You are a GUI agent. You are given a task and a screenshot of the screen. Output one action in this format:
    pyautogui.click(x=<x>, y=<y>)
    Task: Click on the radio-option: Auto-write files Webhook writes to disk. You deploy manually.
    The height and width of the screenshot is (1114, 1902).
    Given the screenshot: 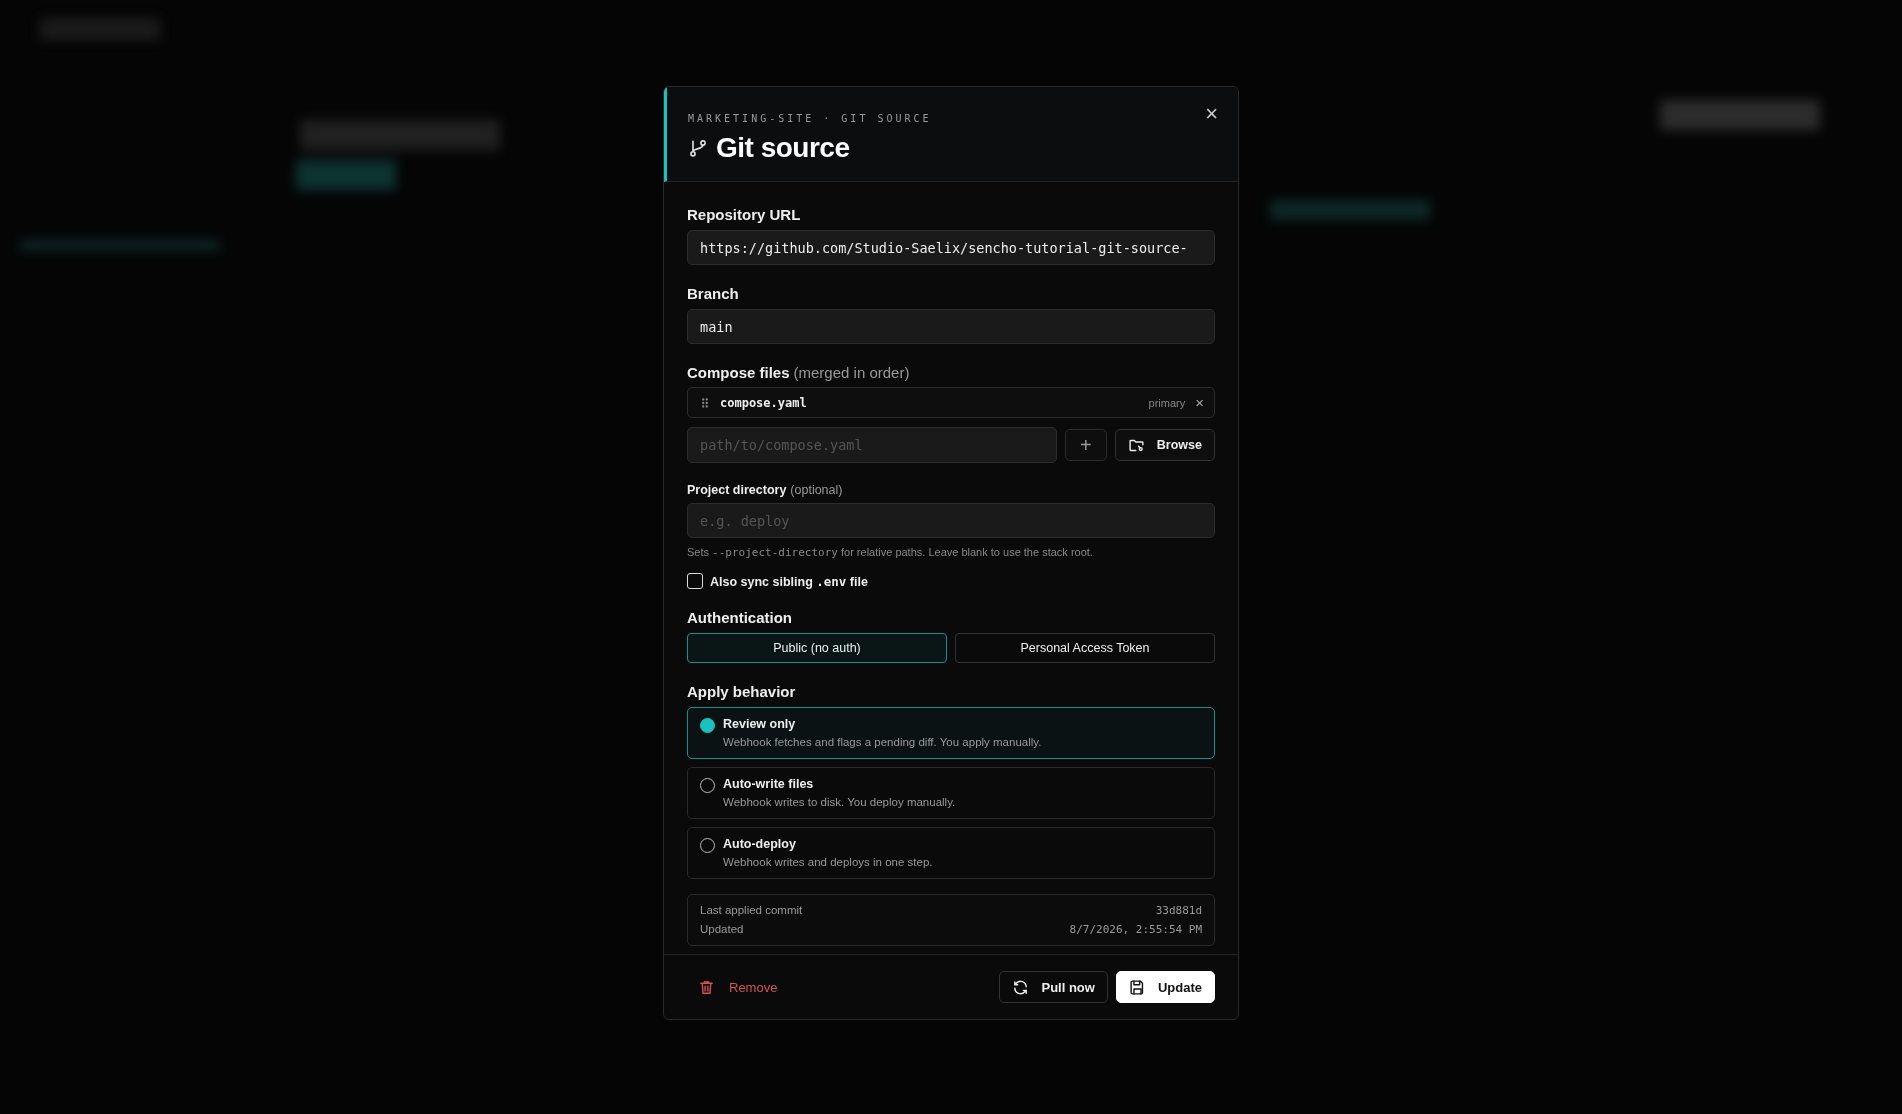 What is the action you would take?
    pyautogui.click(x=951, y=793)
    